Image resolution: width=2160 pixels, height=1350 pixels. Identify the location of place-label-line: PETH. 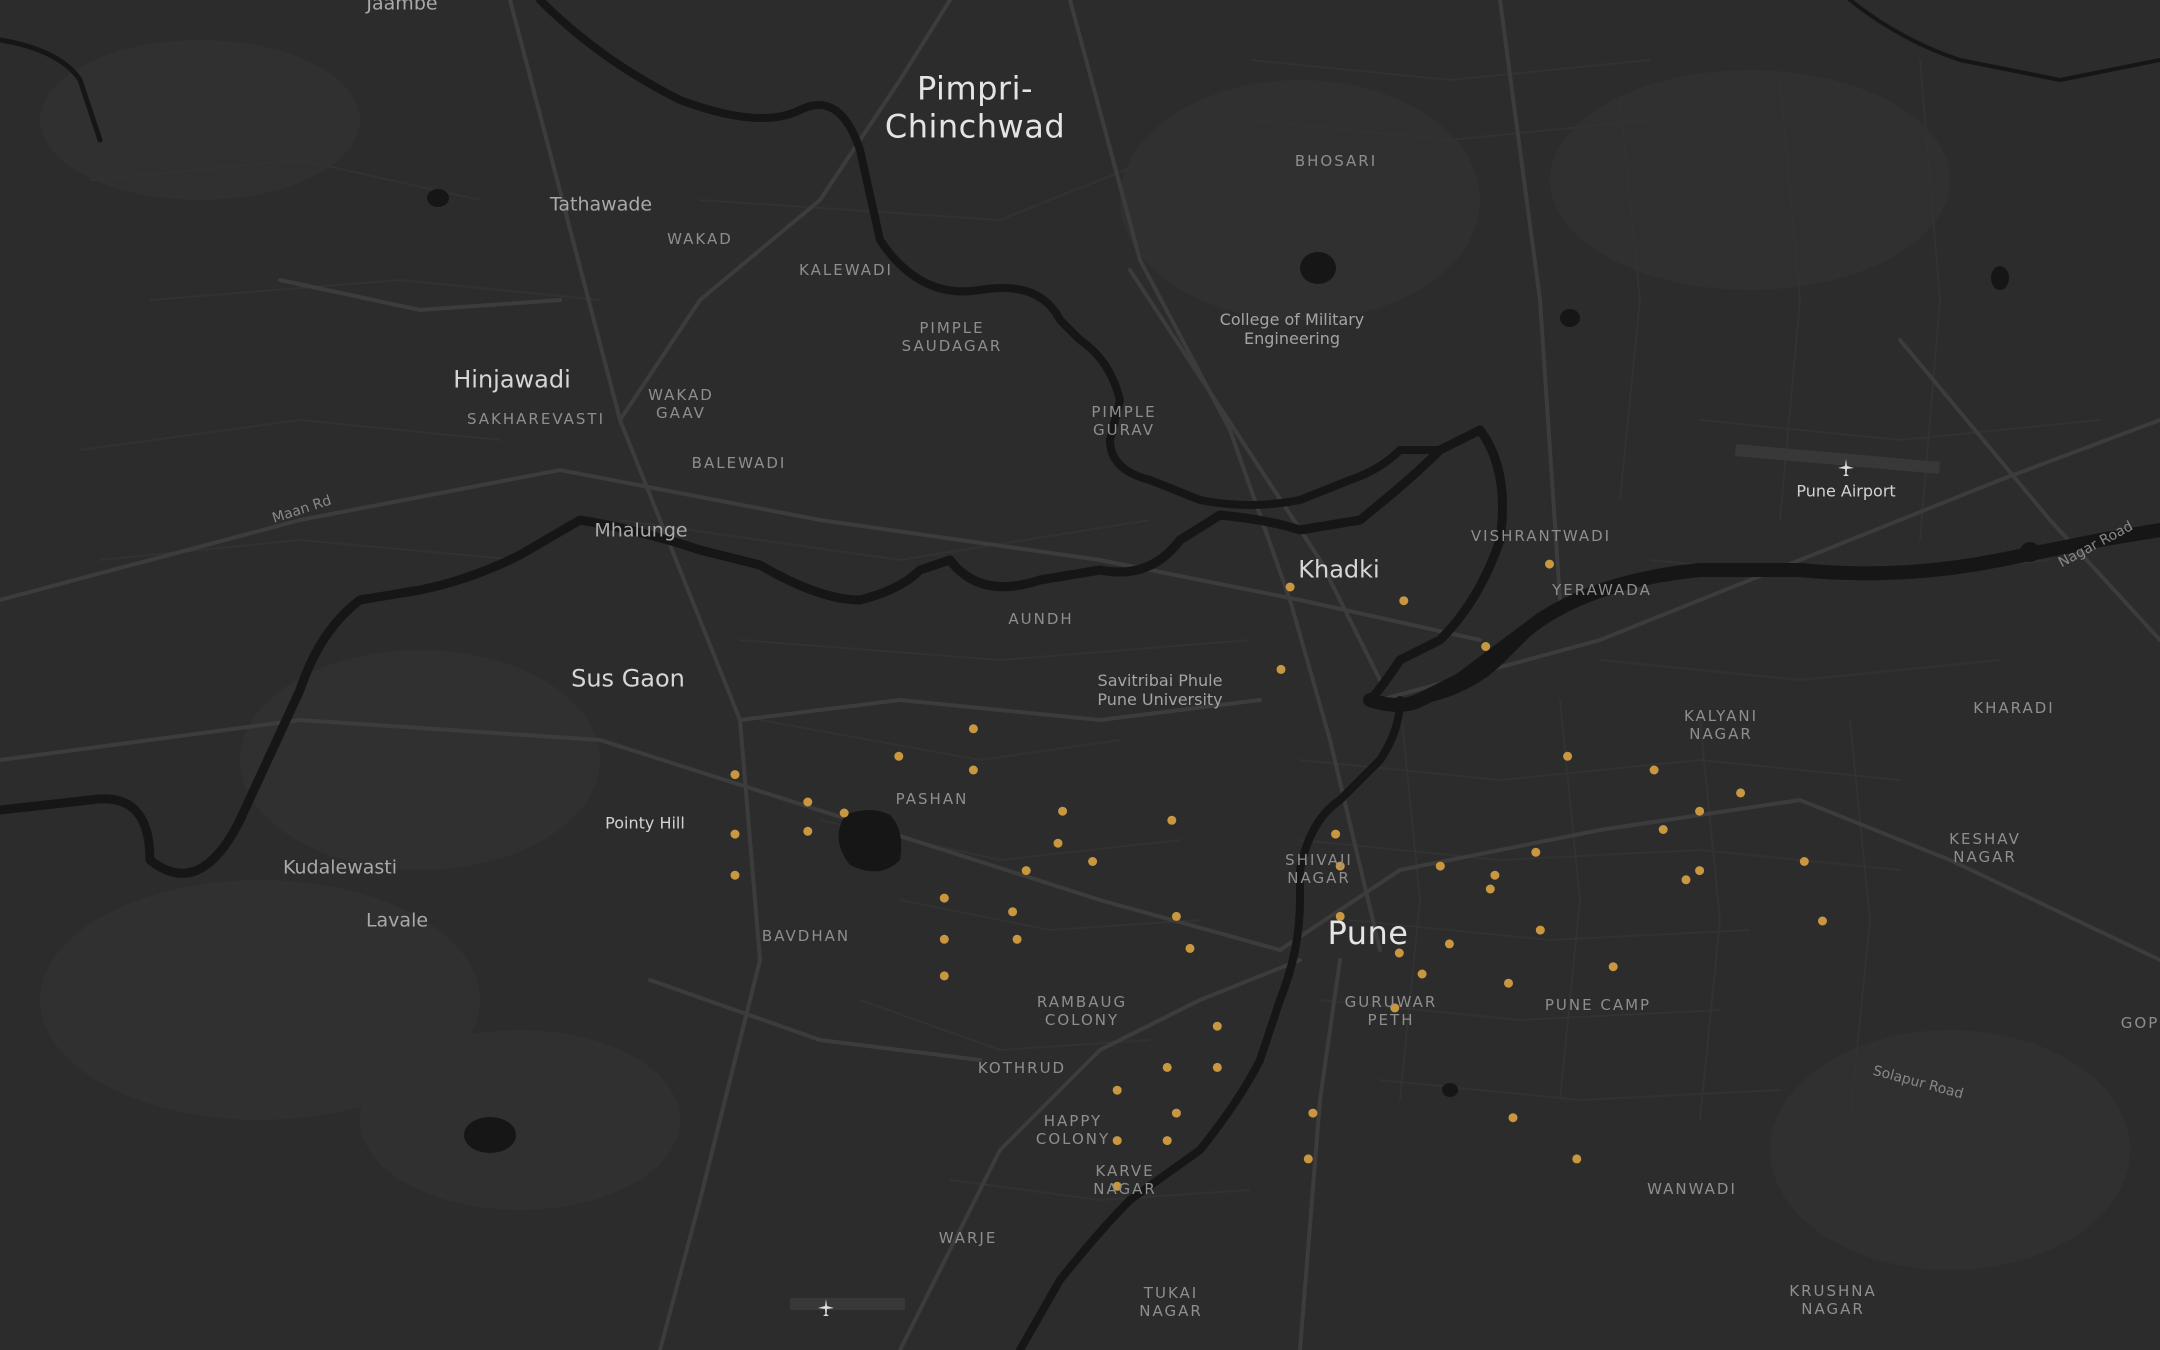
(1391, 1020).